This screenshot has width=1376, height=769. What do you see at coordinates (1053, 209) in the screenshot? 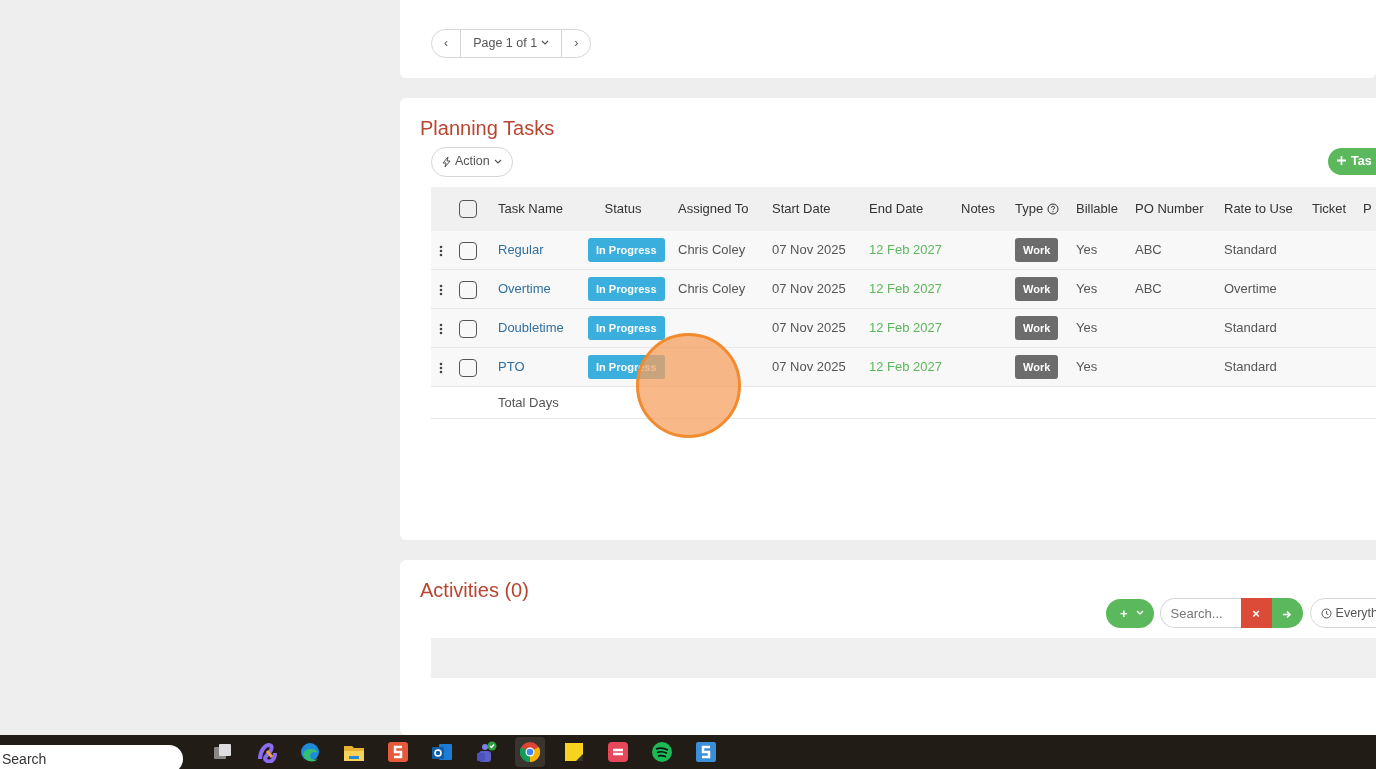
I see `help-icon` at bounding box center [1053, 209].